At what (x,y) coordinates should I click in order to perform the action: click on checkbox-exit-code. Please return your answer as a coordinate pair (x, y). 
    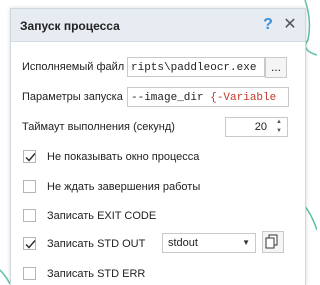
    Looking at the image, I should click on (29, 215).